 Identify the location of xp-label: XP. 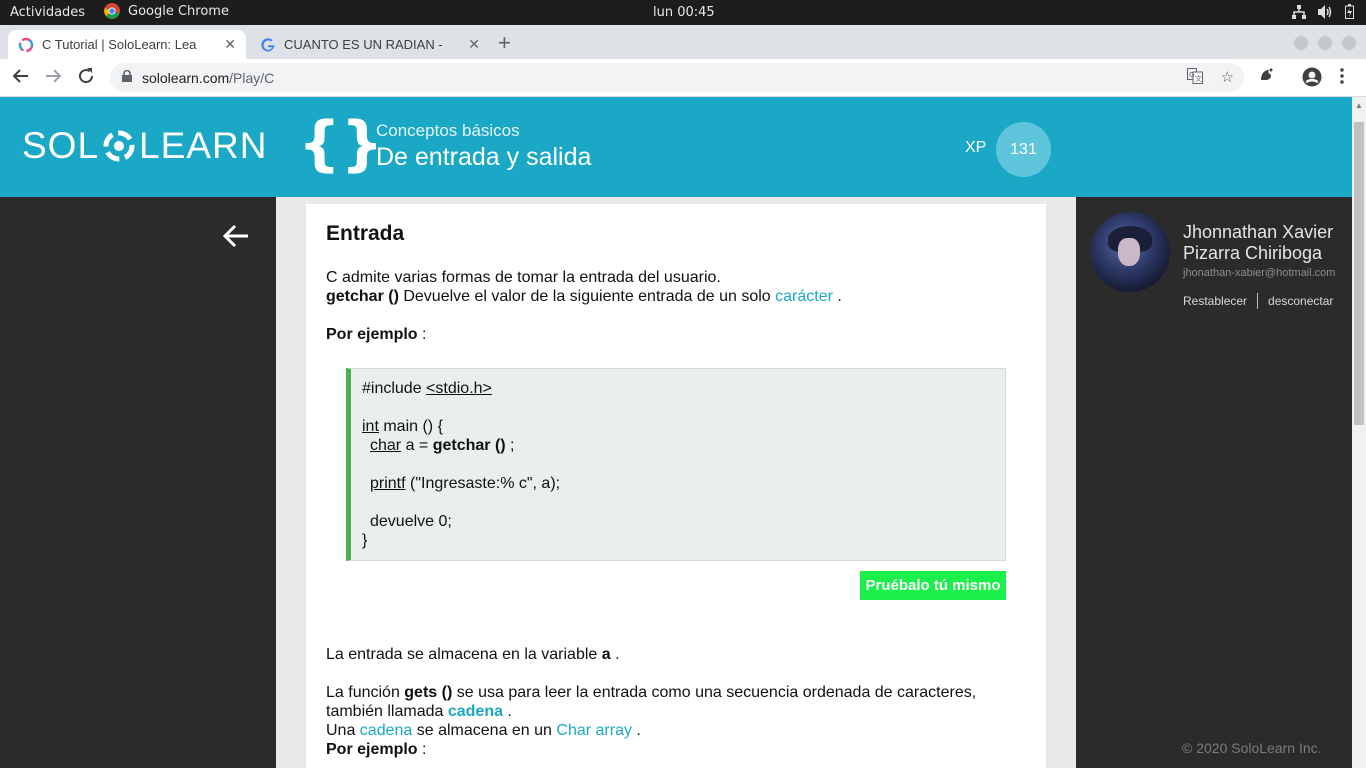
(976, 147).